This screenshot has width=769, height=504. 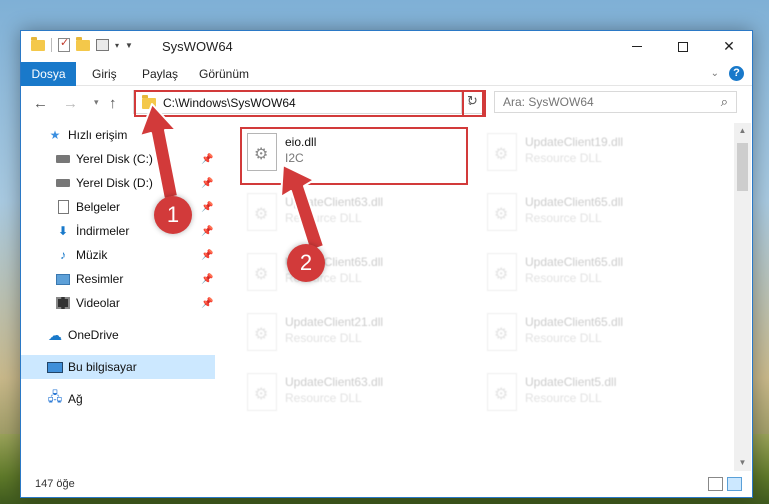 I want to click on step-badge-1: 1, so click(x=173, y=215).